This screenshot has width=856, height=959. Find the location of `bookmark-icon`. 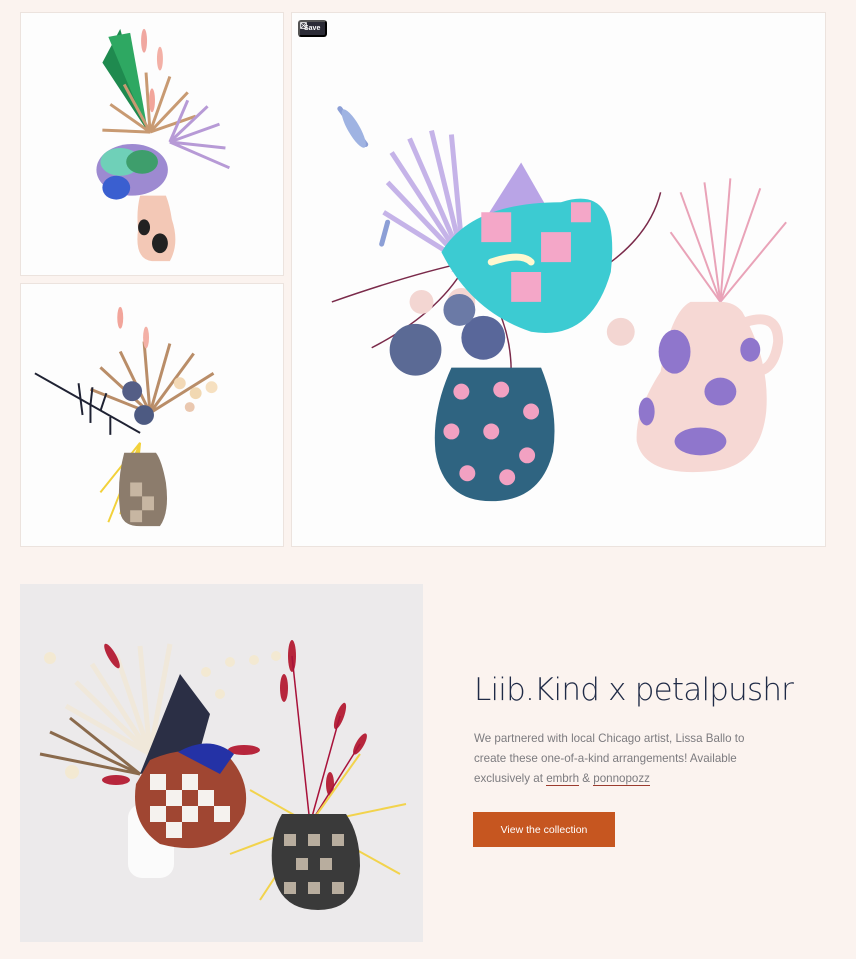

bookmark-icon is located at coordinates (303, 25).